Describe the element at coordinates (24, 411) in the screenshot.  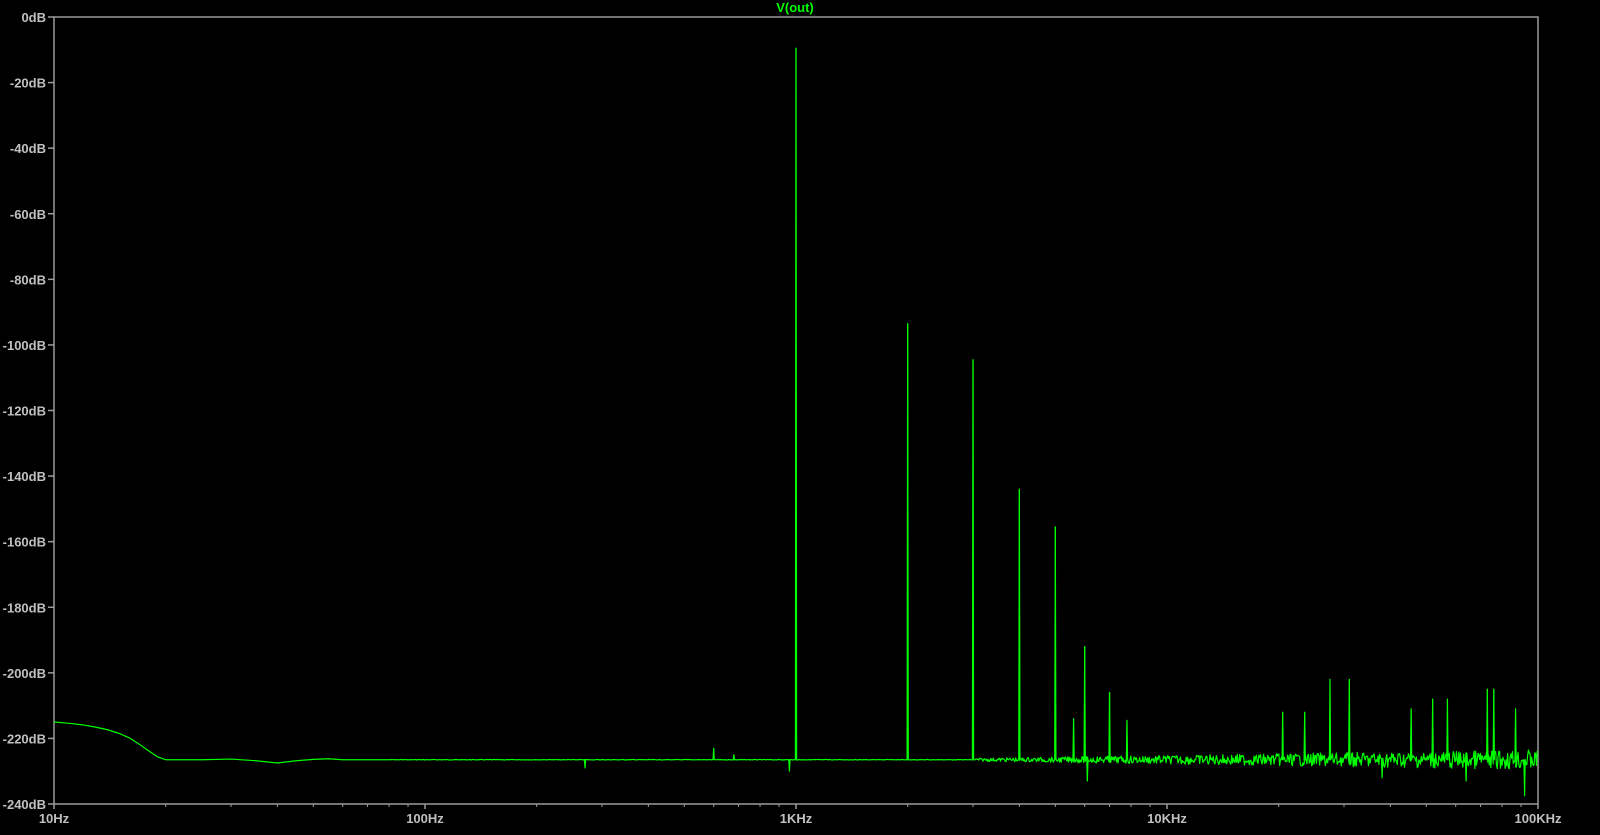
I see `y-tick-label: -120dB` at that location.